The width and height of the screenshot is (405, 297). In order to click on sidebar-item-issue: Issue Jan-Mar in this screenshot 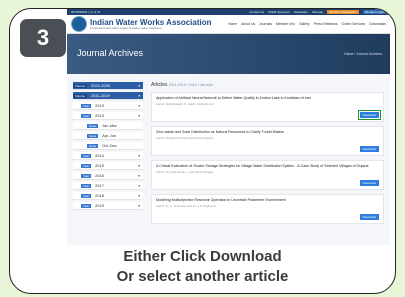, I will do `click(108, 126)`.